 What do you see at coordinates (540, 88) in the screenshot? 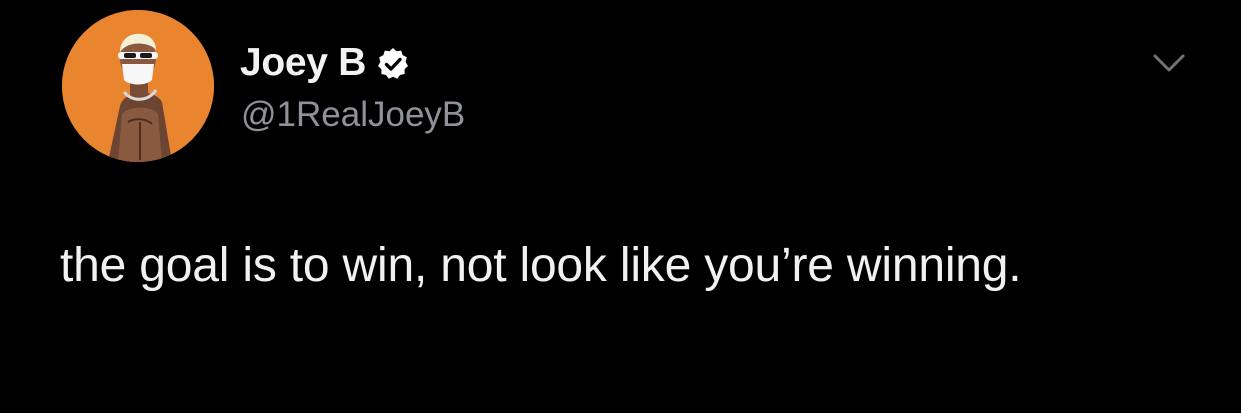
I see `tweet-author: Joey B @1RealJoeyB` at bounding box center [540, 88].